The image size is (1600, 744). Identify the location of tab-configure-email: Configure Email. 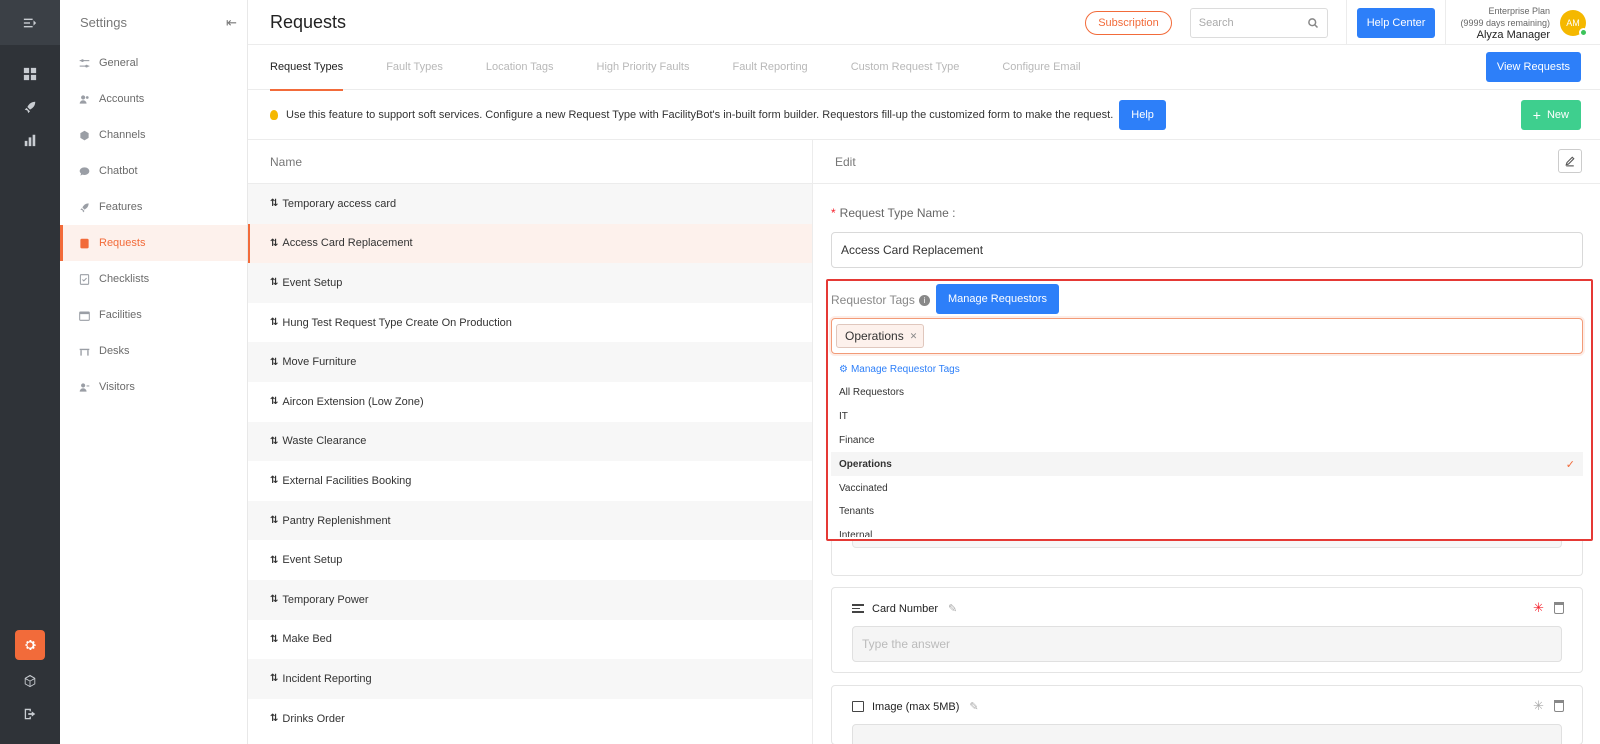
(1041, 67).